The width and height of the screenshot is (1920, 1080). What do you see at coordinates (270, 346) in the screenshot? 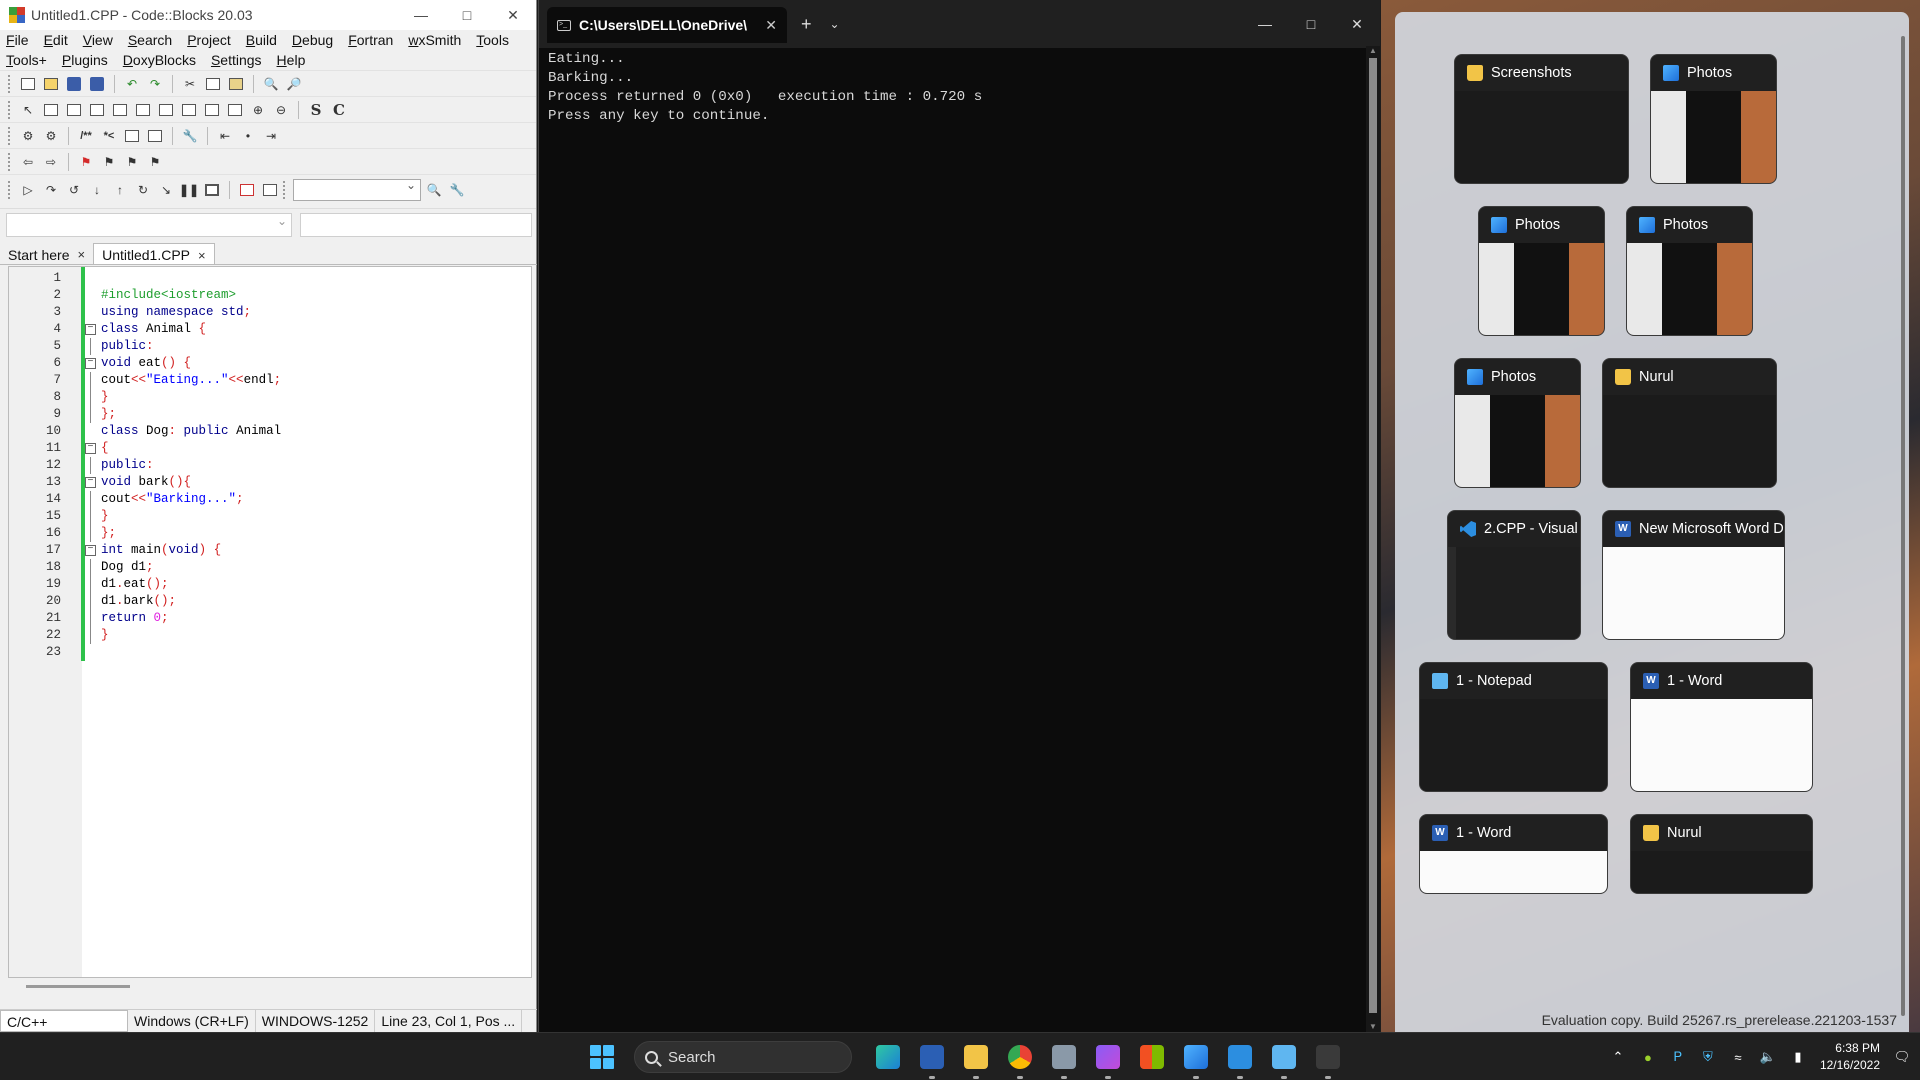
I see `code-line: 5 public:` at bounding box center [270, 346].